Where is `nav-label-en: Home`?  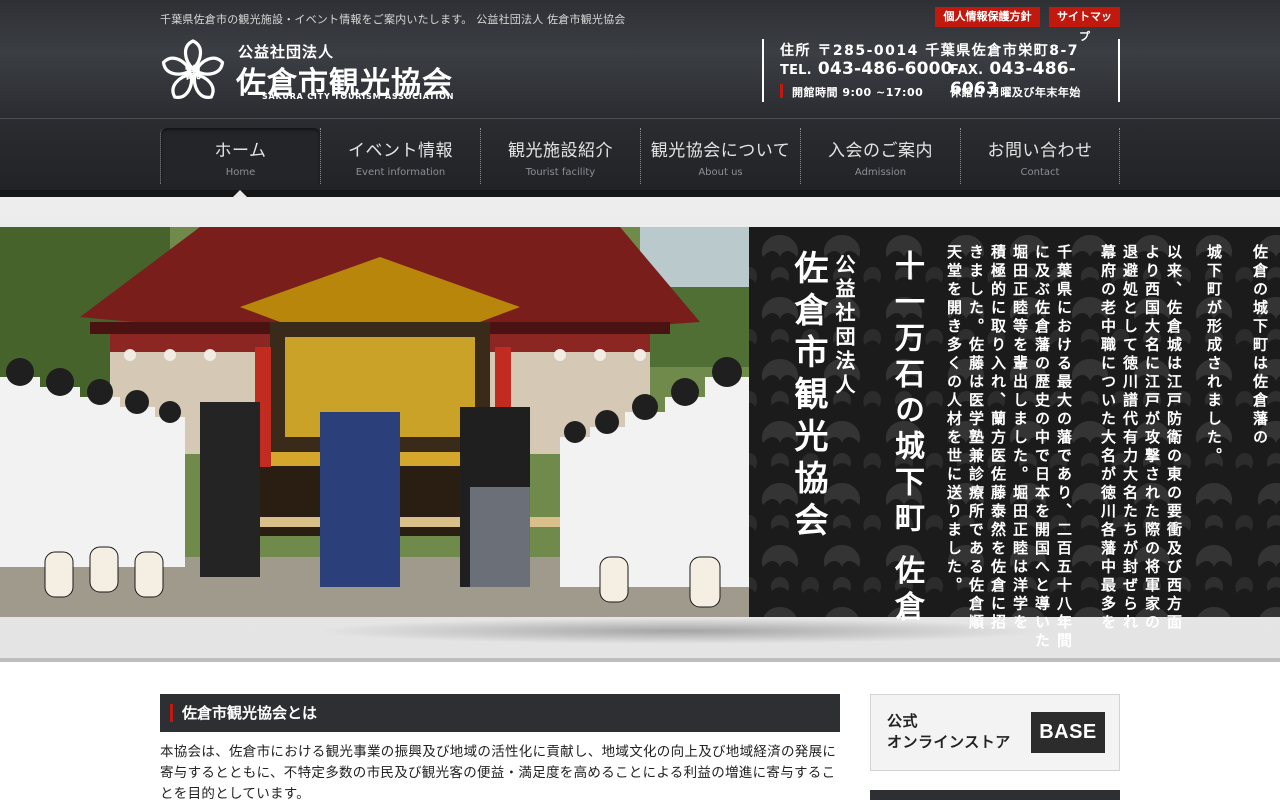
nav-label-en: Home is located at coordinates (240, 172).